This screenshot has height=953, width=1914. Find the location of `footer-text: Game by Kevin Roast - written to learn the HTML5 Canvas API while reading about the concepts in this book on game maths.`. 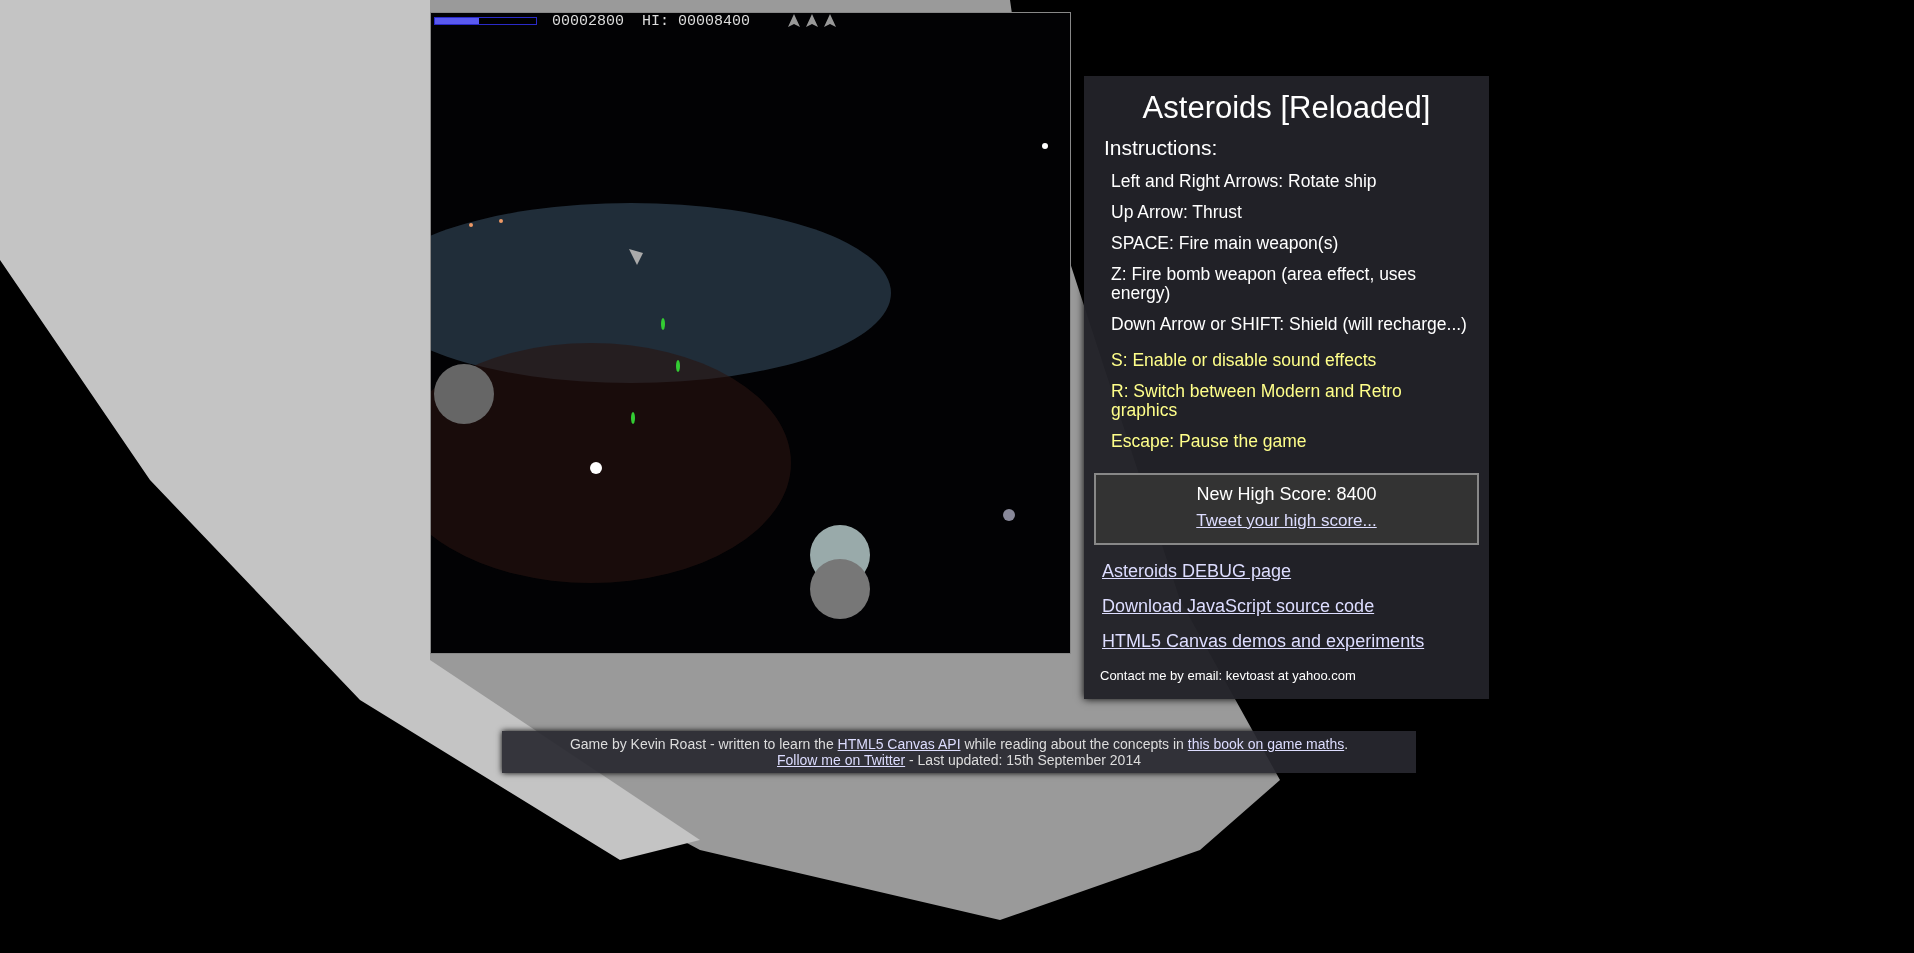

footer-text: Game by Kevin Roast - written to learn the HTML5 Canvas API while reading about the concepts in this book on game maths. is located at coordinates (959, 744).